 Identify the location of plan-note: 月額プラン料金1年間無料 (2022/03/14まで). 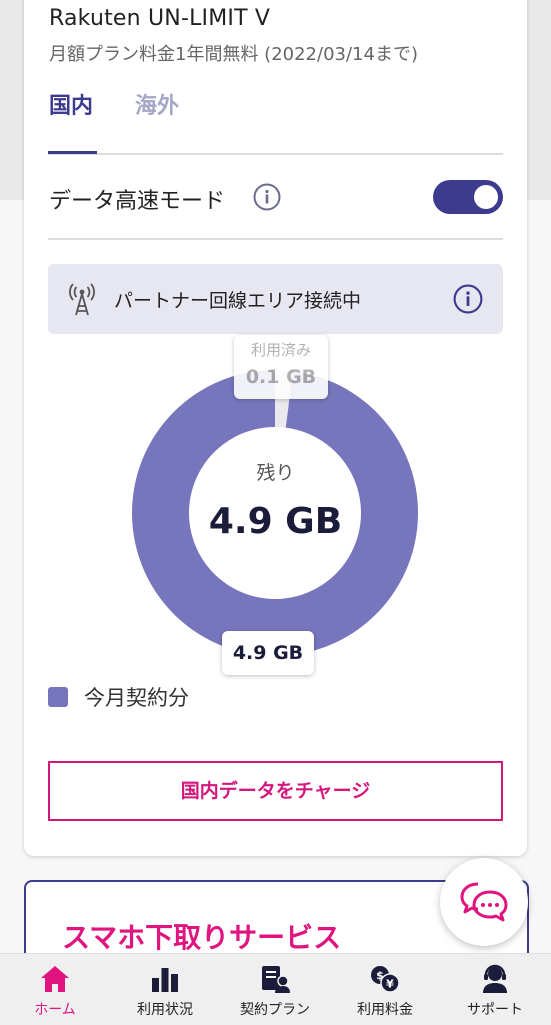
(233, 54).